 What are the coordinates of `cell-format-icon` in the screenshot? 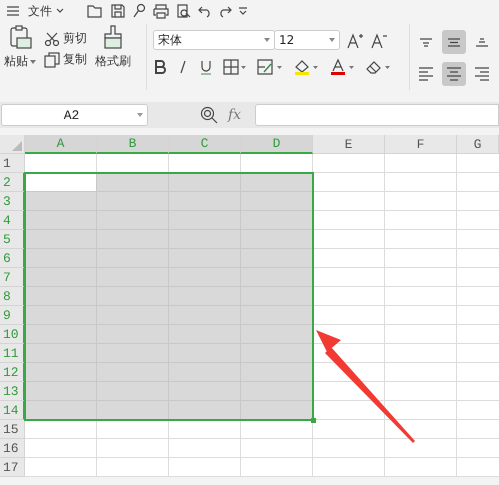 It's located at (270, 67).